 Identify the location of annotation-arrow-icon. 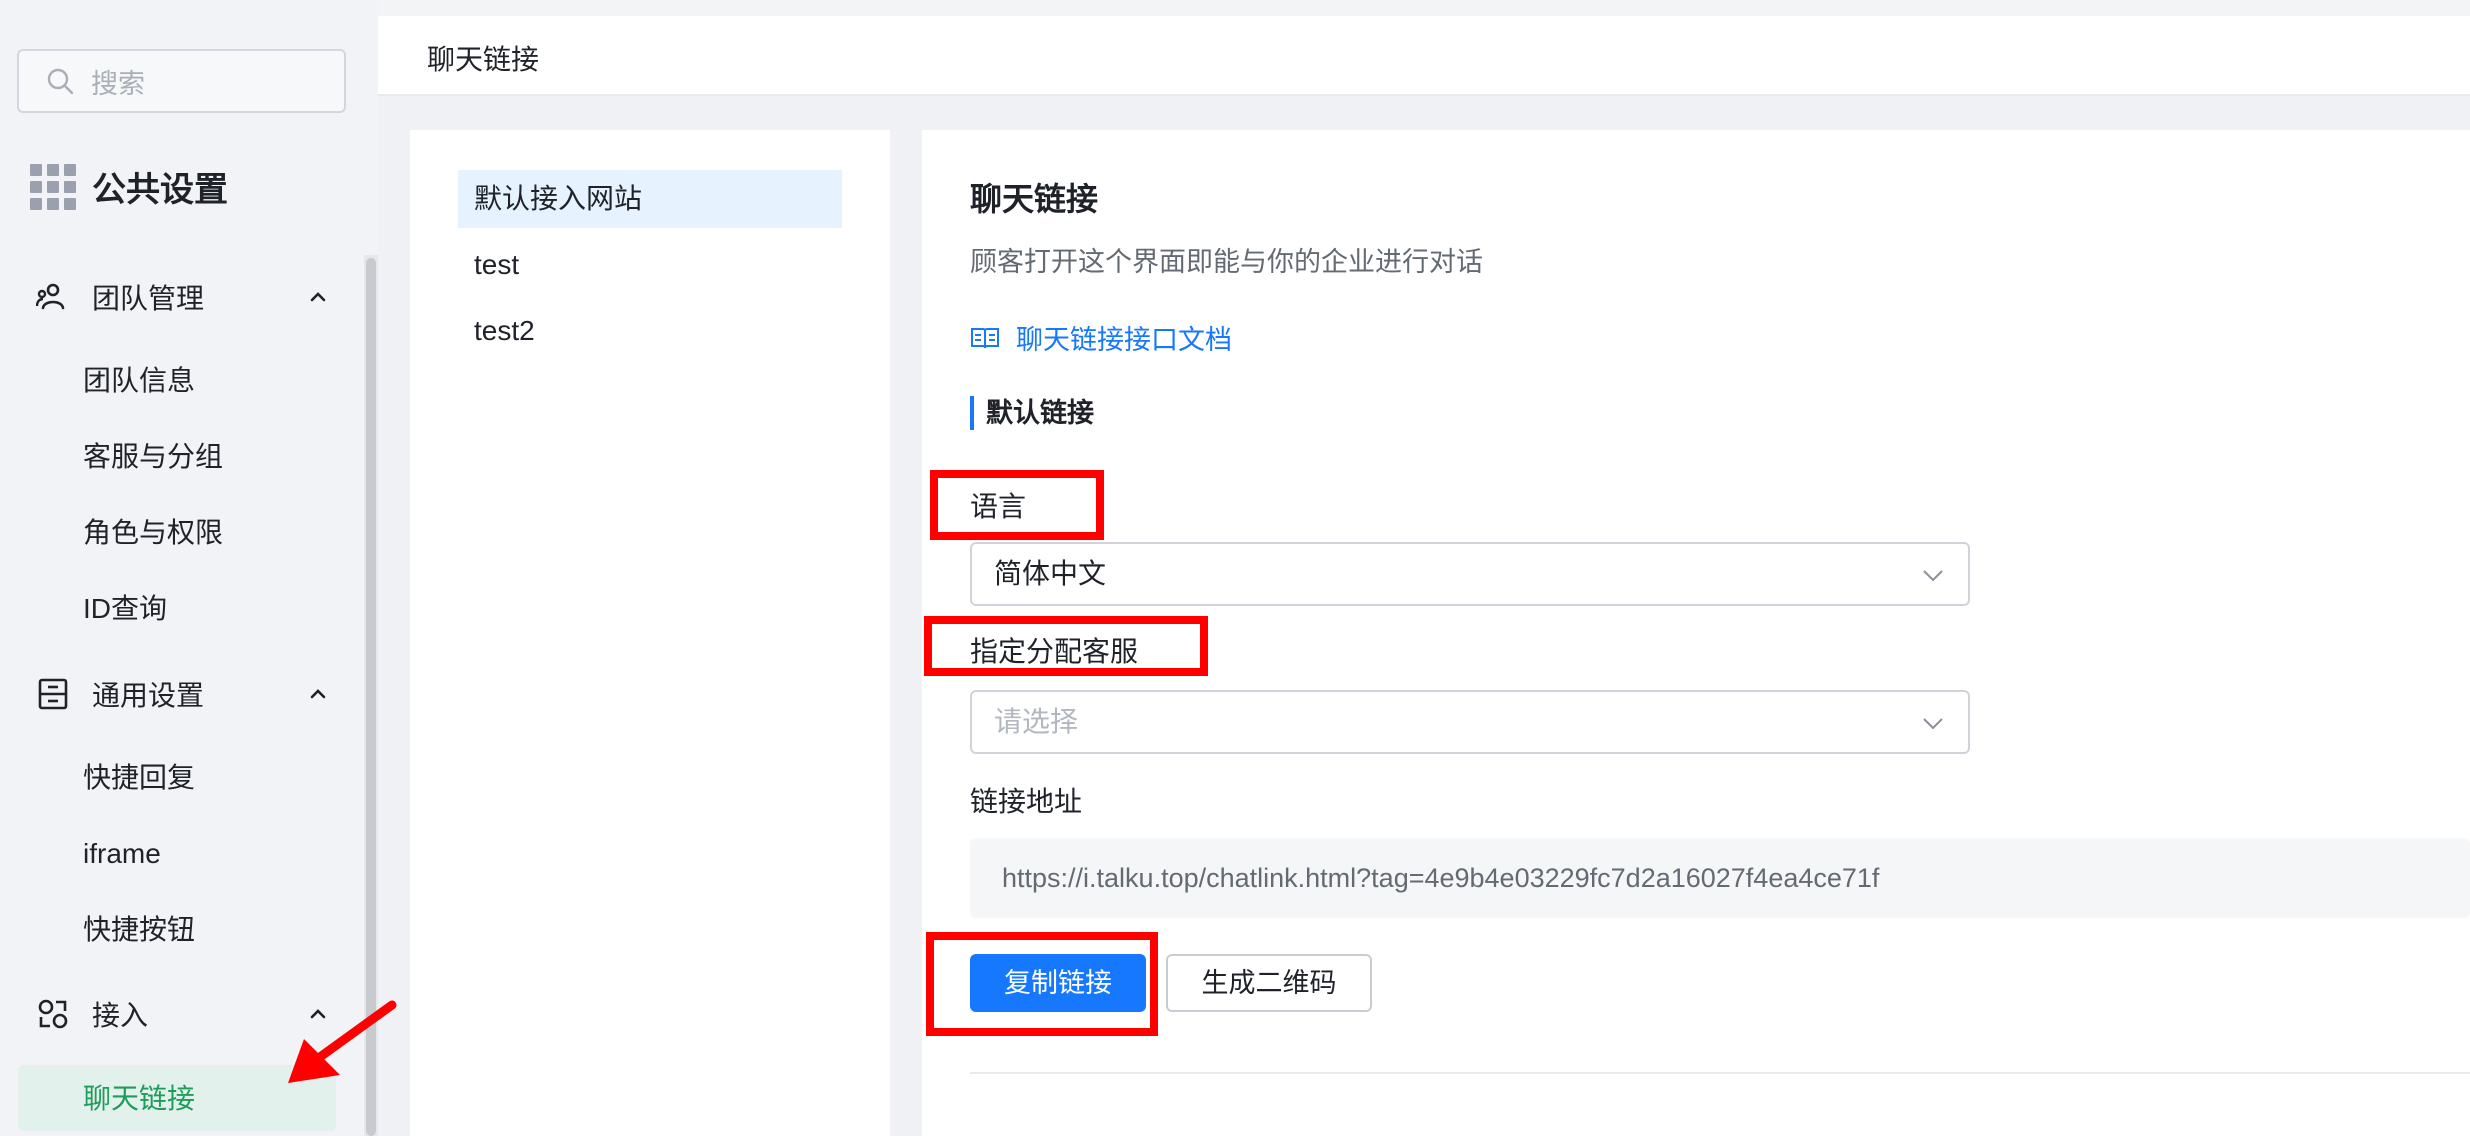
(342, 1041).